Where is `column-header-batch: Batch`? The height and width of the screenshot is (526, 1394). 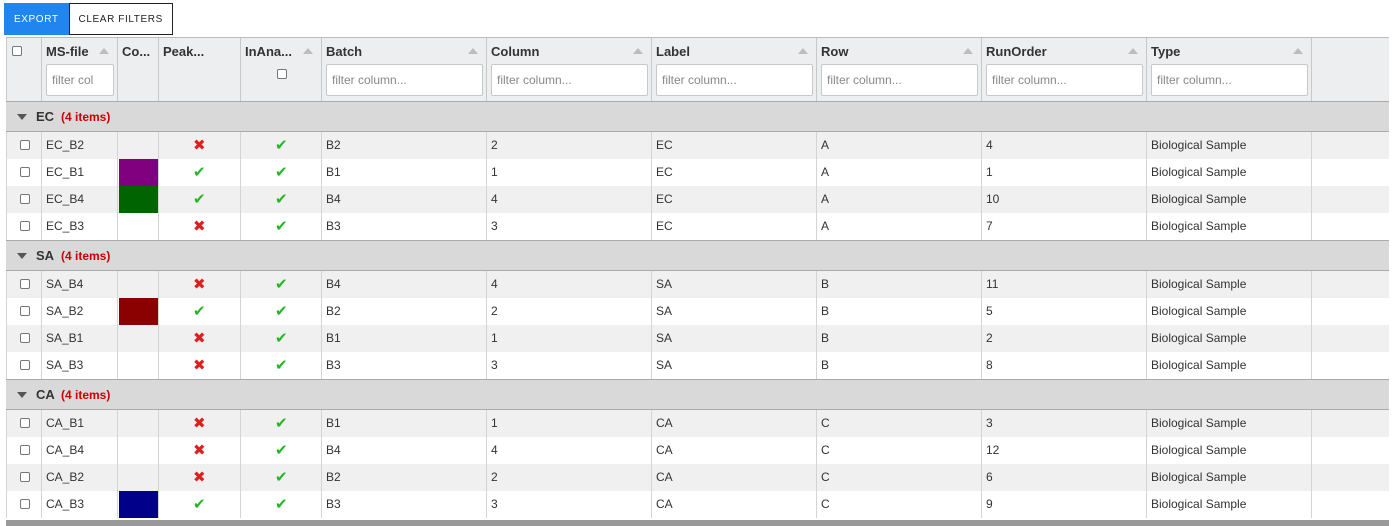 column-header-batch: Batch is located at coordinates (403, 69).